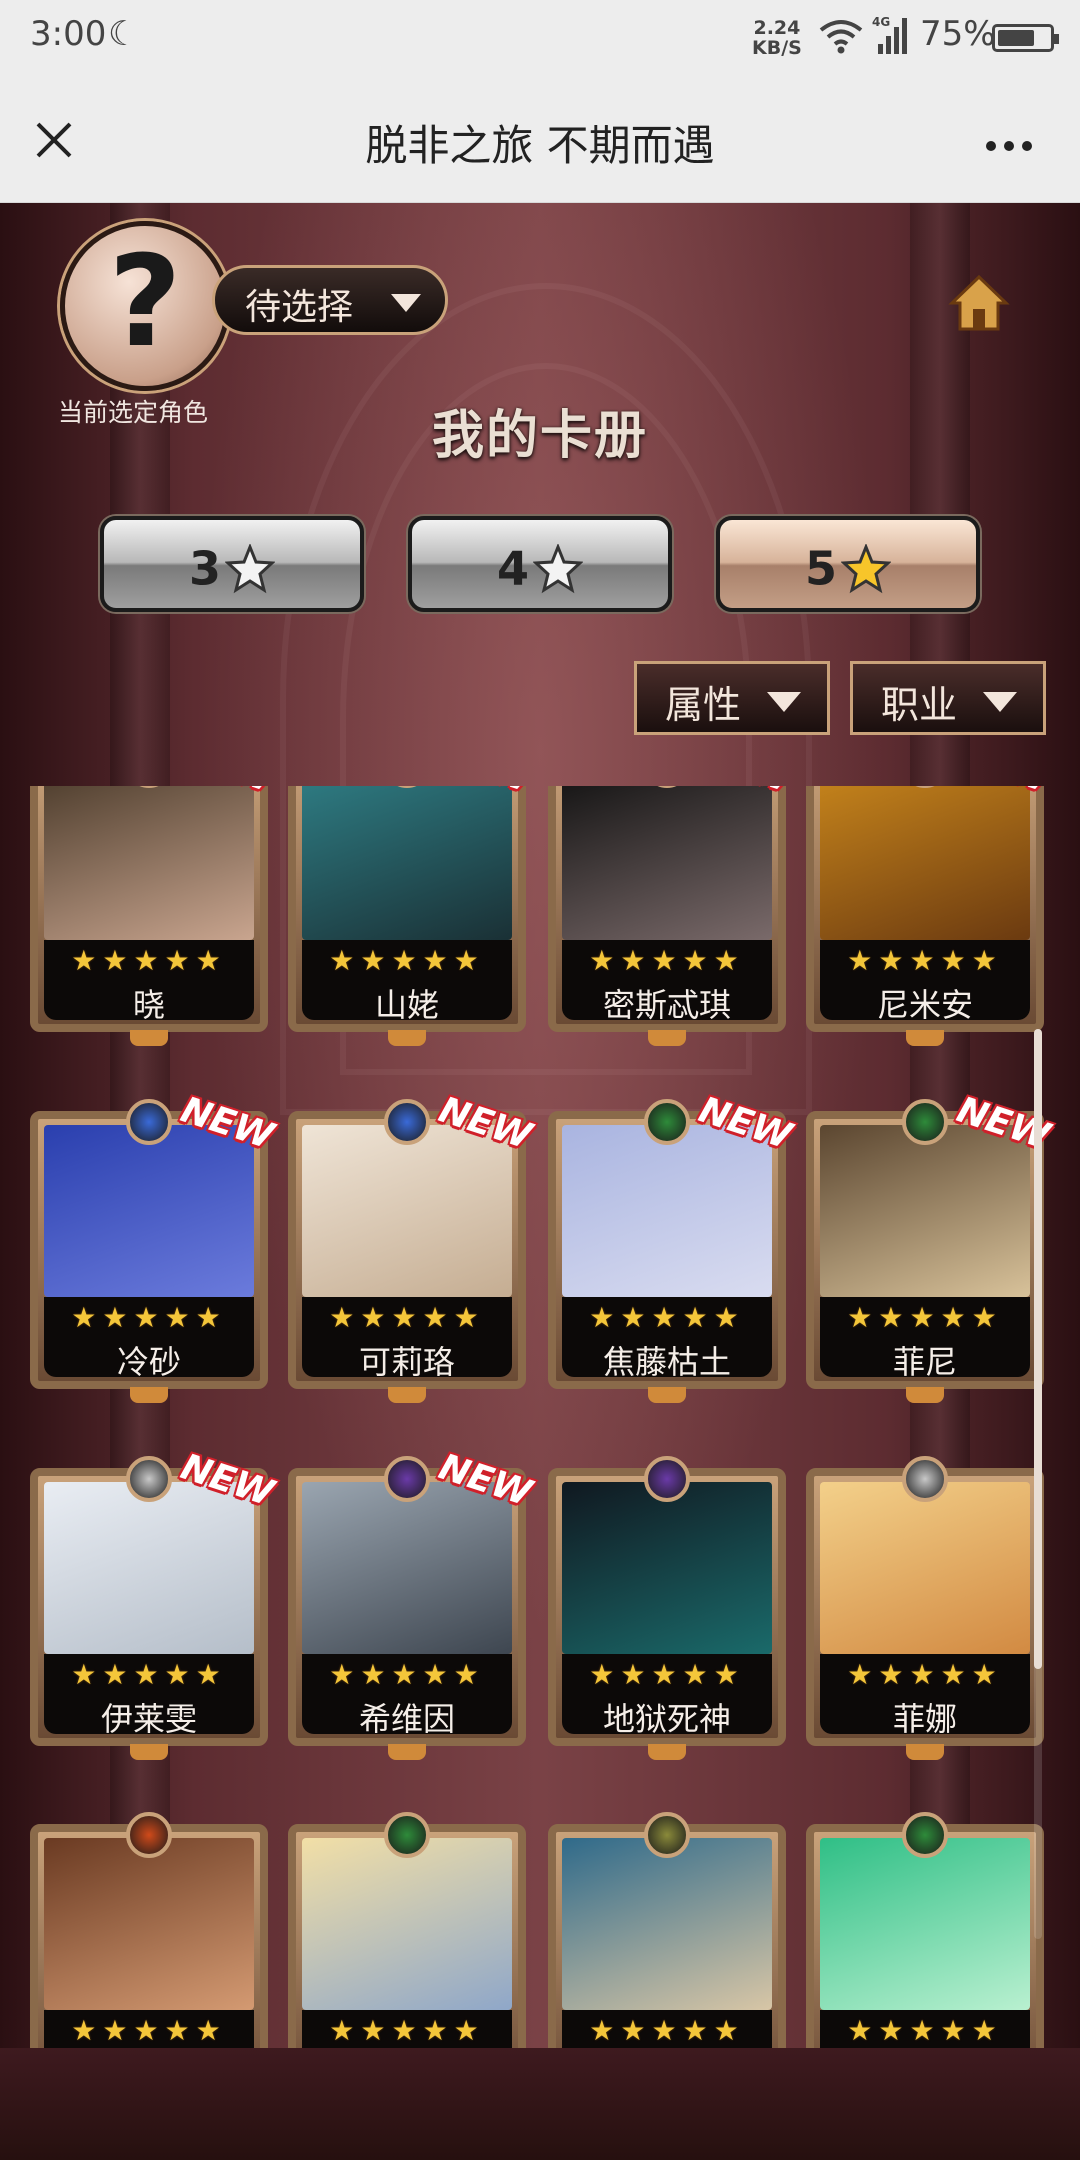 This screenshot has height=2160, width=1080. Describe the element at coordinates (1013, 143) in the screenshot. I see `more-dots-icon` at that location.